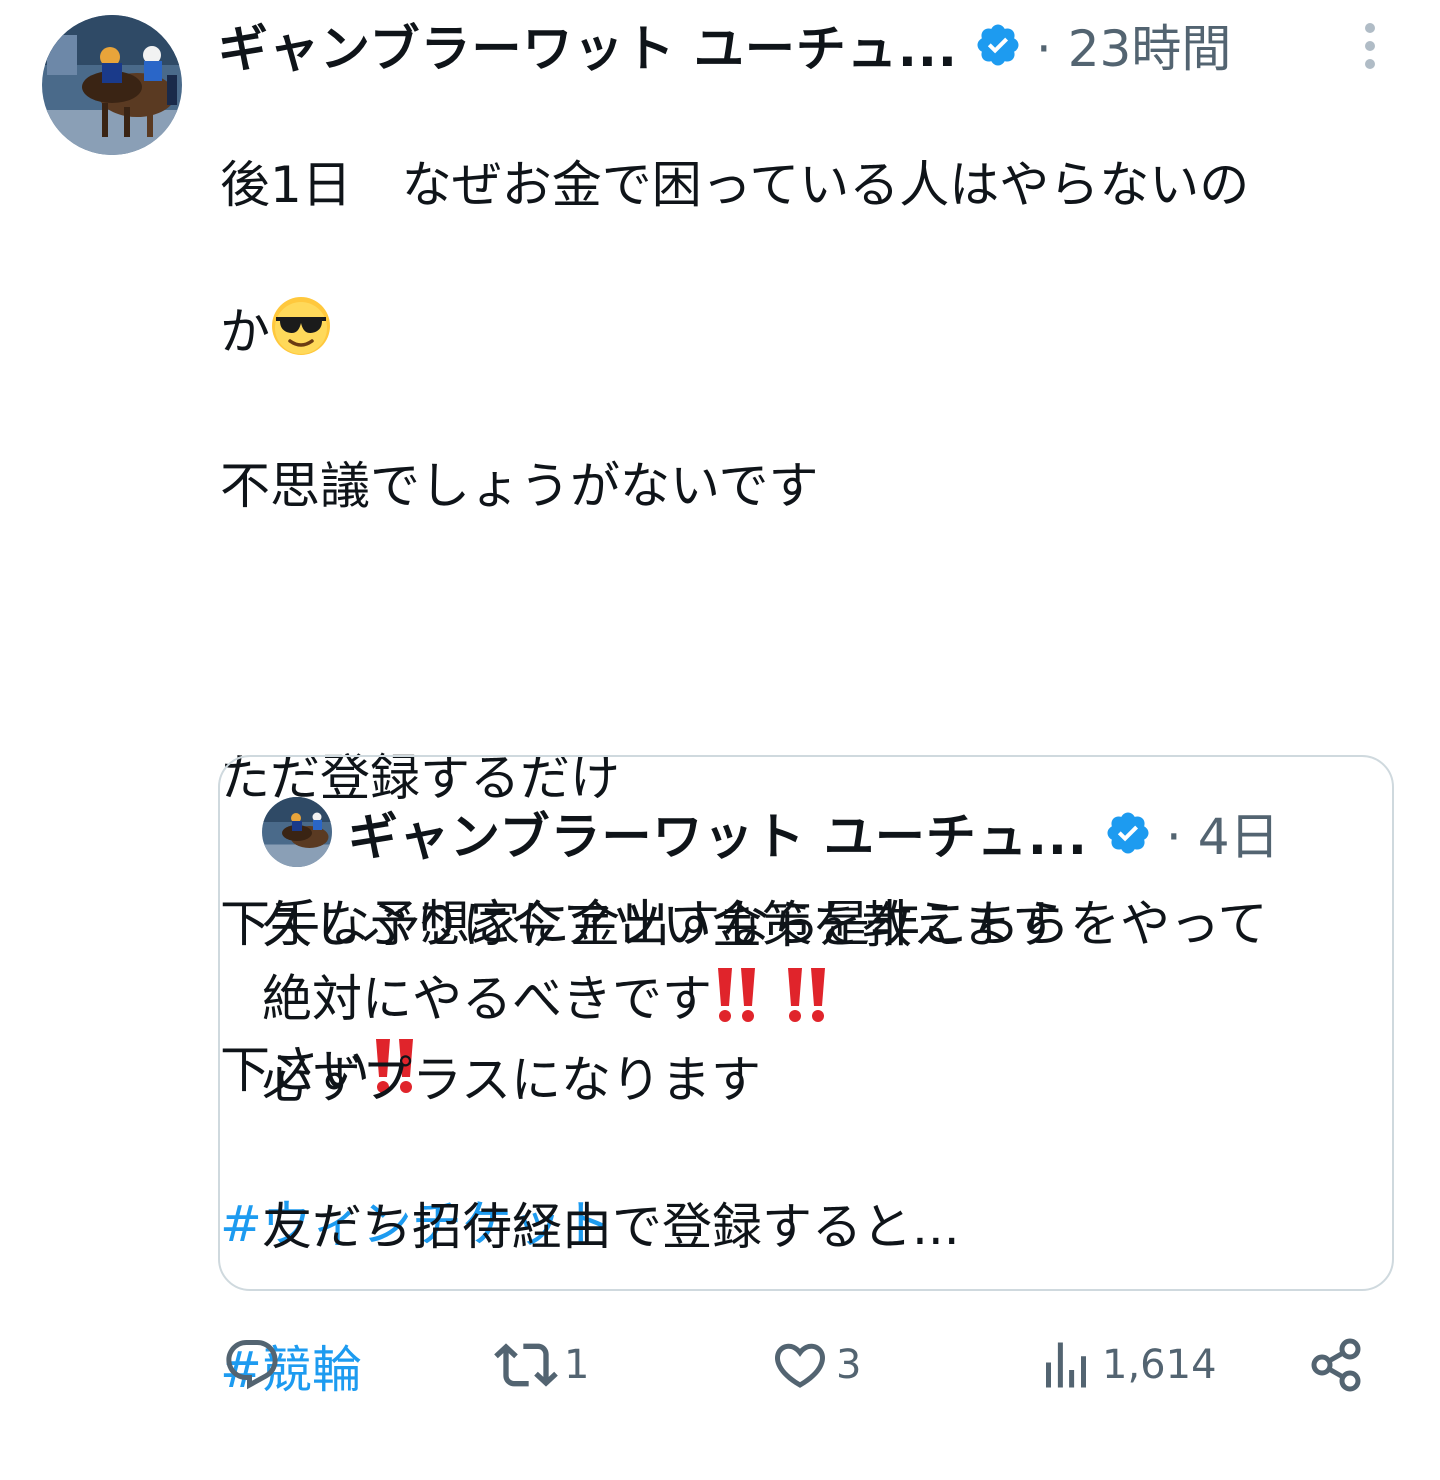  I want to click on tweet-header: ギャンブラーワット ユーチュ... · 23時間, so click(818, 45).